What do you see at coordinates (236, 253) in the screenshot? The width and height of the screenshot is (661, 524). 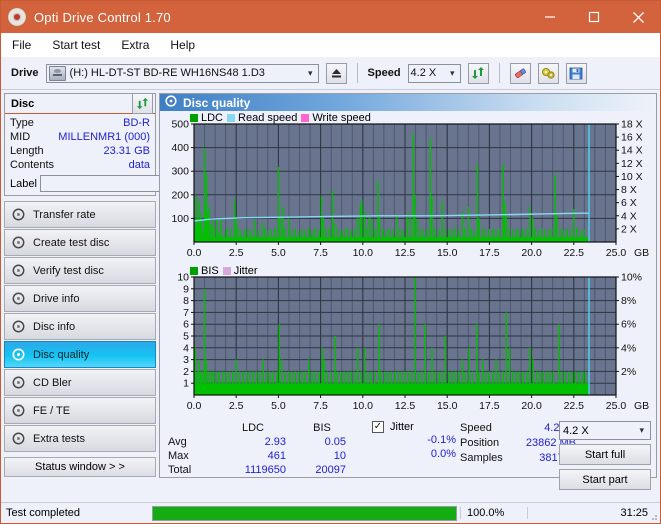 I see `svg-text: 2.5` at bounding box center [236, 253].